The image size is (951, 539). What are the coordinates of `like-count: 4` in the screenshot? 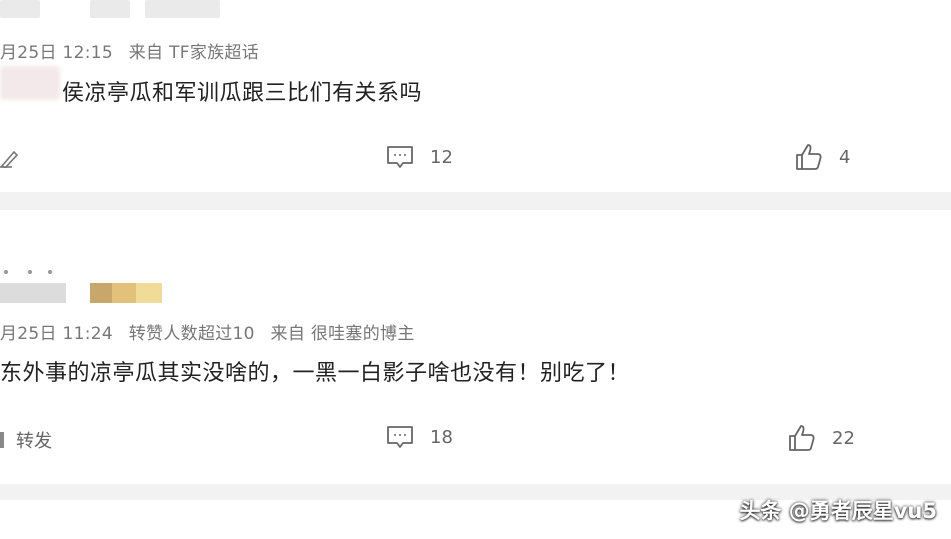 It's located at (845, 157).